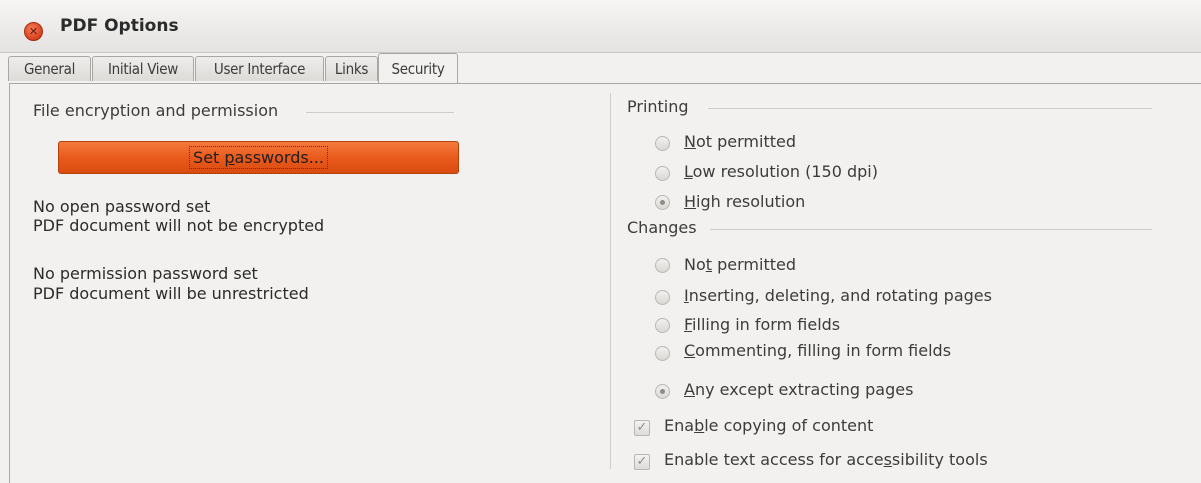  What do you see at coordinates (610, 281) in the screenshot?
I see `column-separator` at bounding box center [610, 281].